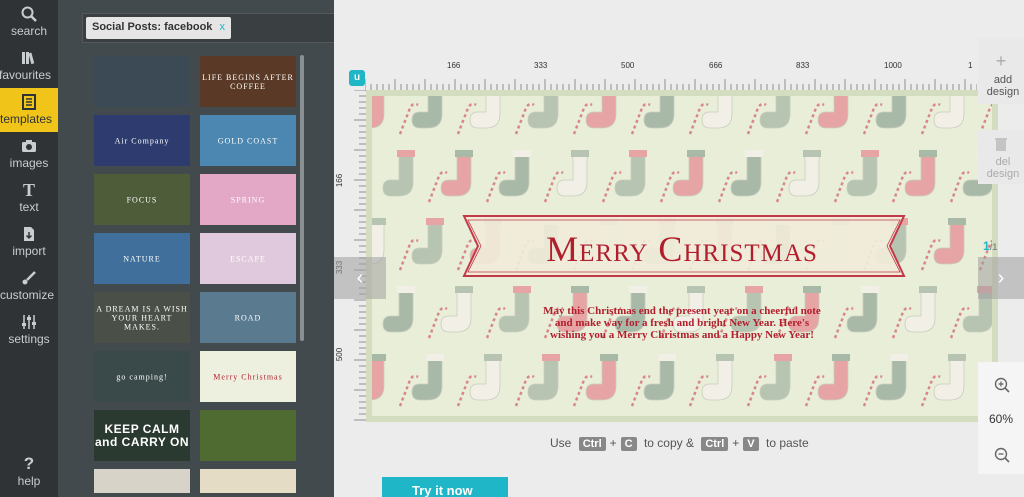  I want to click on try-it-now-button: Try it now, so click(445, 487).